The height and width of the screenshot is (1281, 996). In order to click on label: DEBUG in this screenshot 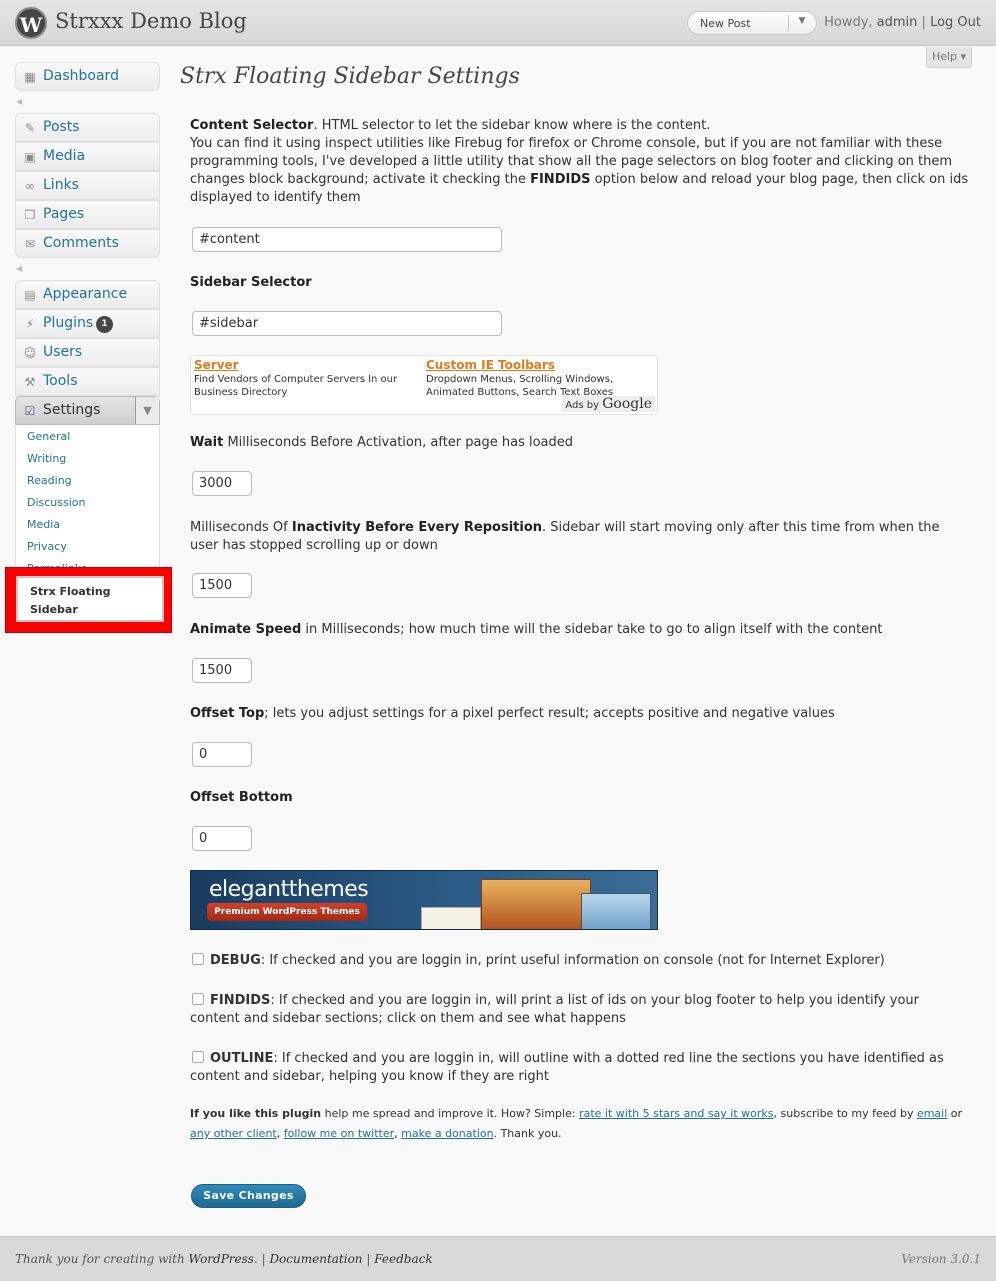, I will do `click(235, 960)`.